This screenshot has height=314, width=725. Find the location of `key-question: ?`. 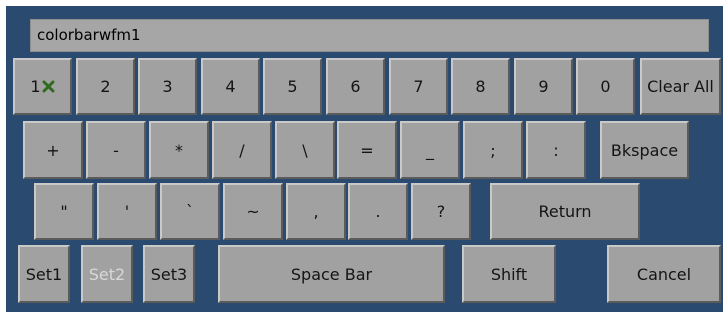

key-question: ? is located at coordinates (441, 211).